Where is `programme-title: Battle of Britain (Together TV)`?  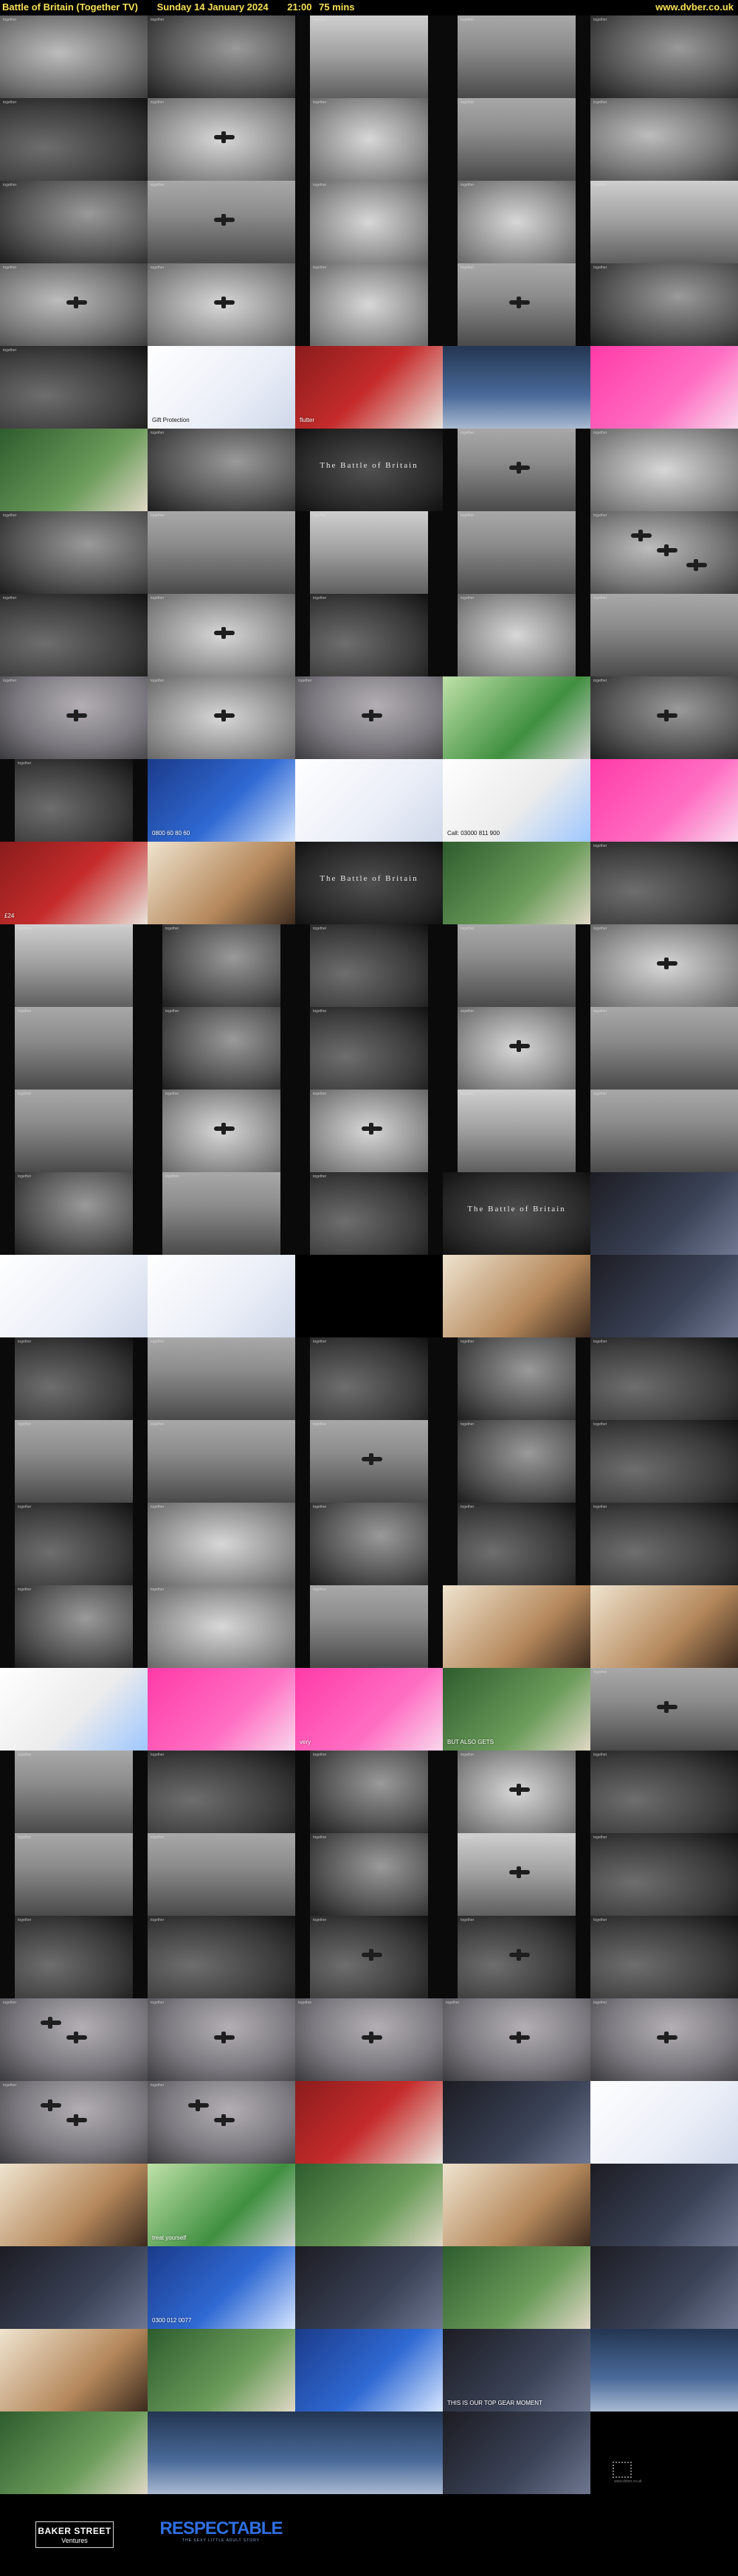 programme-title: Battle of Britain (Together TV) is located at coordinates (70, 7).